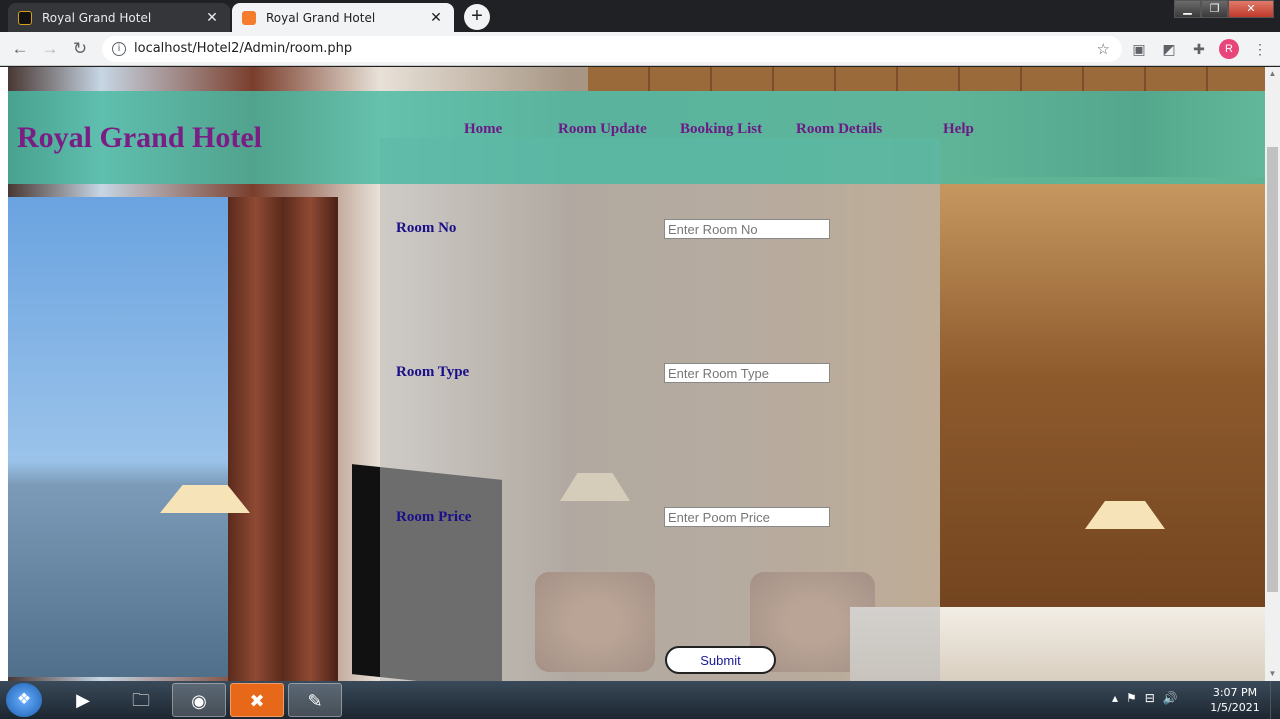 The height and width of the screenshot is (719, 1280). Describe the element at coordinates (1139, 49) in the screenshot. I see `extension-bag-icon: ▣` at that location.